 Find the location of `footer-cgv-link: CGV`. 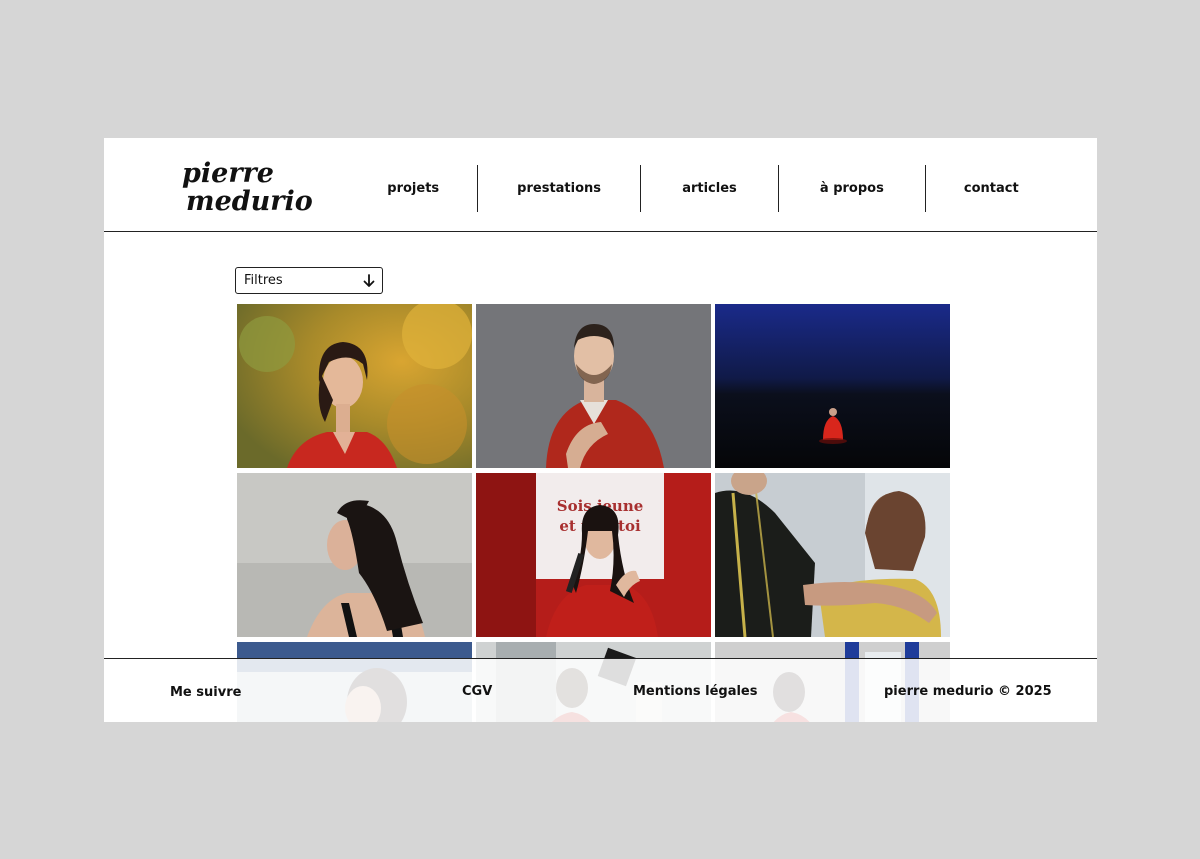

footer-cgv-link: CGV is located at coordinates (477, 691).